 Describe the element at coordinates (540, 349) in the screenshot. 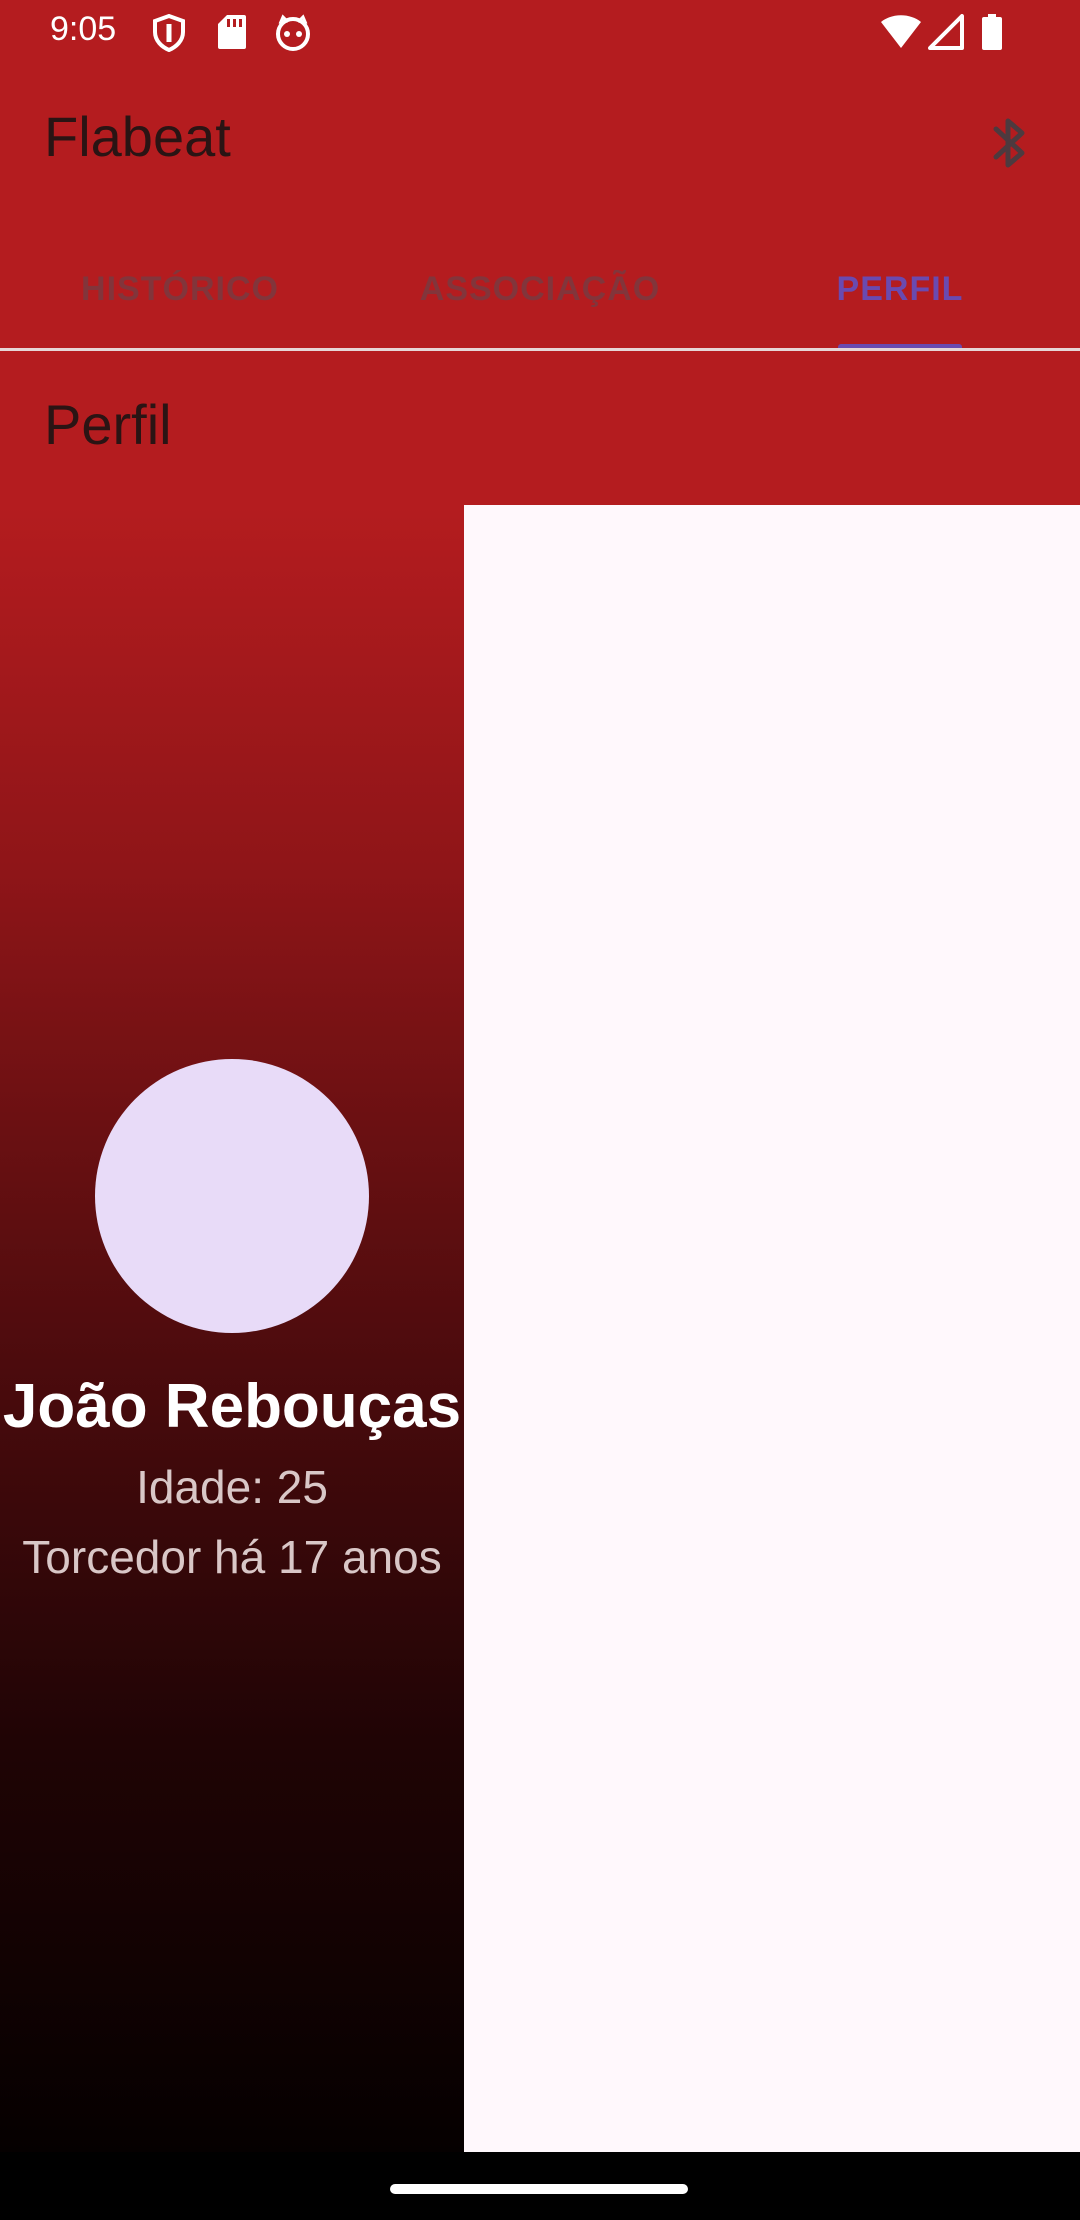

I see `tabs-divider` at that location.